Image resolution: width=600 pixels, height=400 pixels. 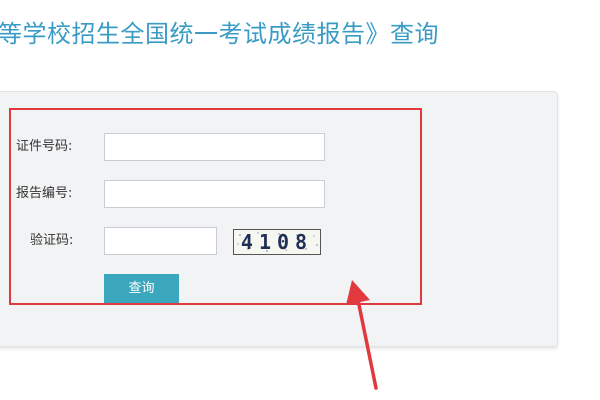 I want to click on page-title: 等学校招生全国统一考试成绩报告》查询, so click(x=219, y=34).